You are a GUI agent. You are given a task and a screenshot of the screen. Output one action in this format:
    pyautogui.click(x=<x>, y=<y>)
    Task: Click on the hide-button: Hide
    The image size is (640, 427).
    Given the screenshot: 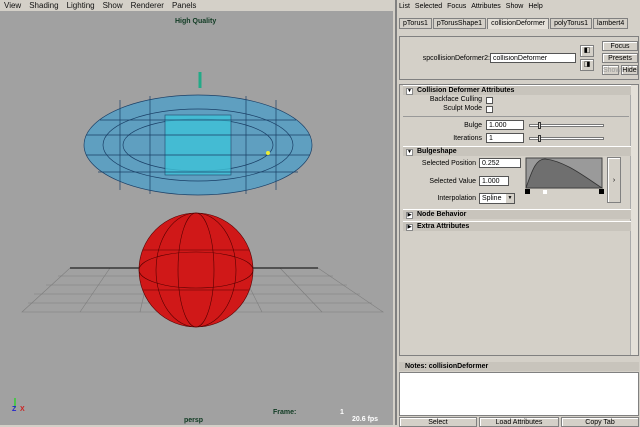 What is the action you would take?
    pyautogui.click(x=629, y=70)
    